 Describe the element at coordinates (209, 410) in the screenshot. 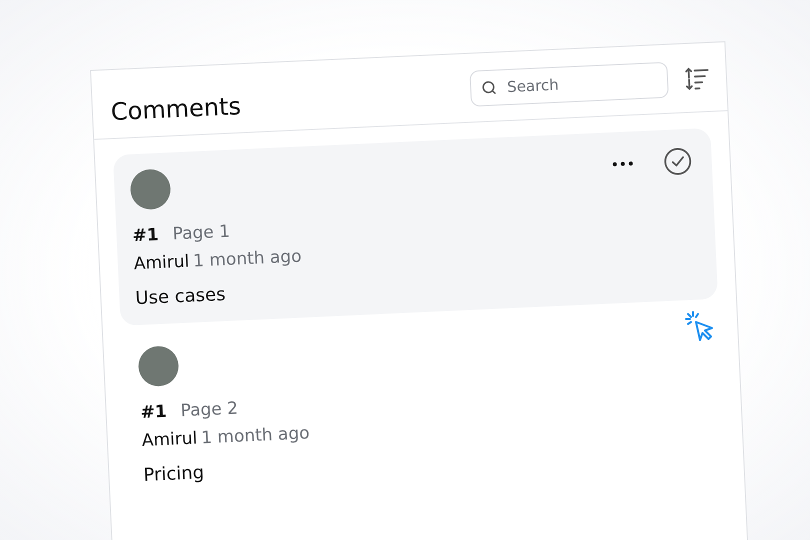

I see `page-label: Page 2` at that location.